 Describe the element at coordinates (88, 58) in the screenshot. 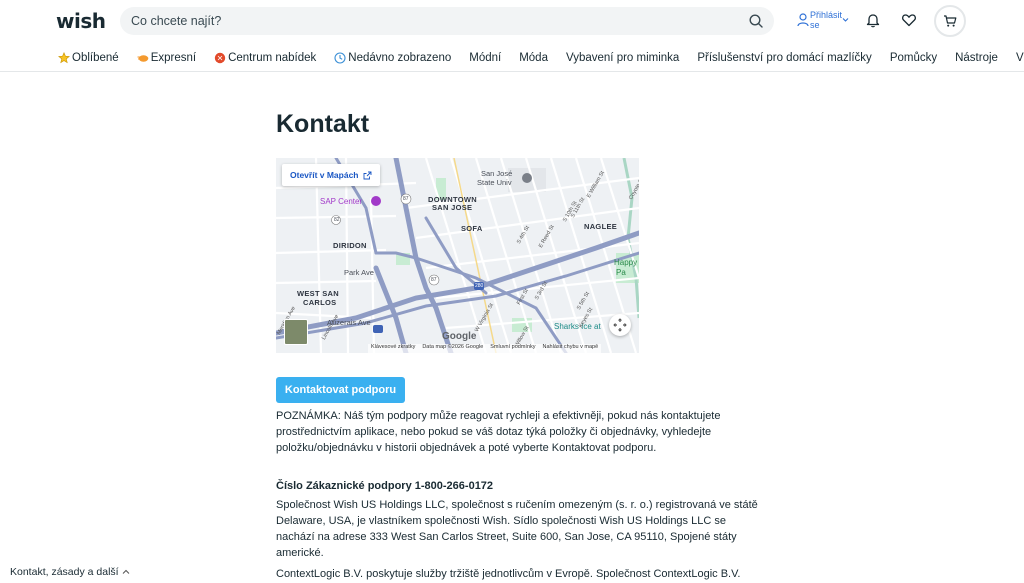

I see `nav-item-favorites: Oblíbené` at that location.